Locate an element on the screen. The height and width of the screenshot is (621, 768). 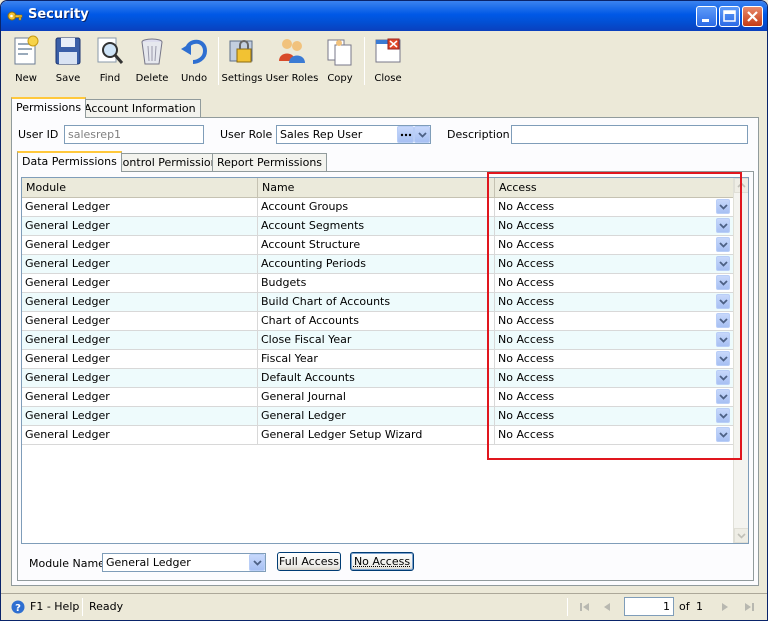
page-number-field: 1 is located at coordinates (649, 606).